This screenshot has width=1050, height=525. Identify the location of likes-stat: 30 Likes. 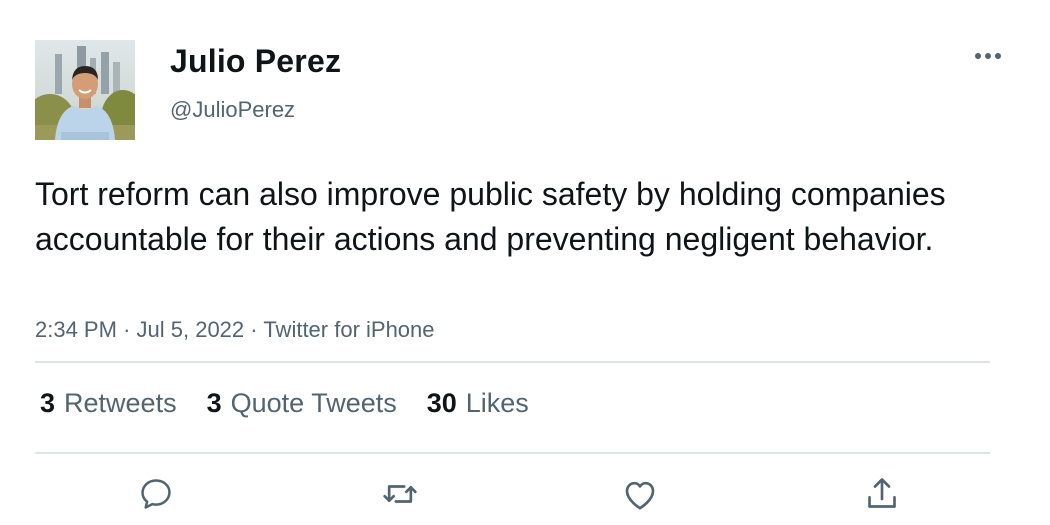
(478, 403).